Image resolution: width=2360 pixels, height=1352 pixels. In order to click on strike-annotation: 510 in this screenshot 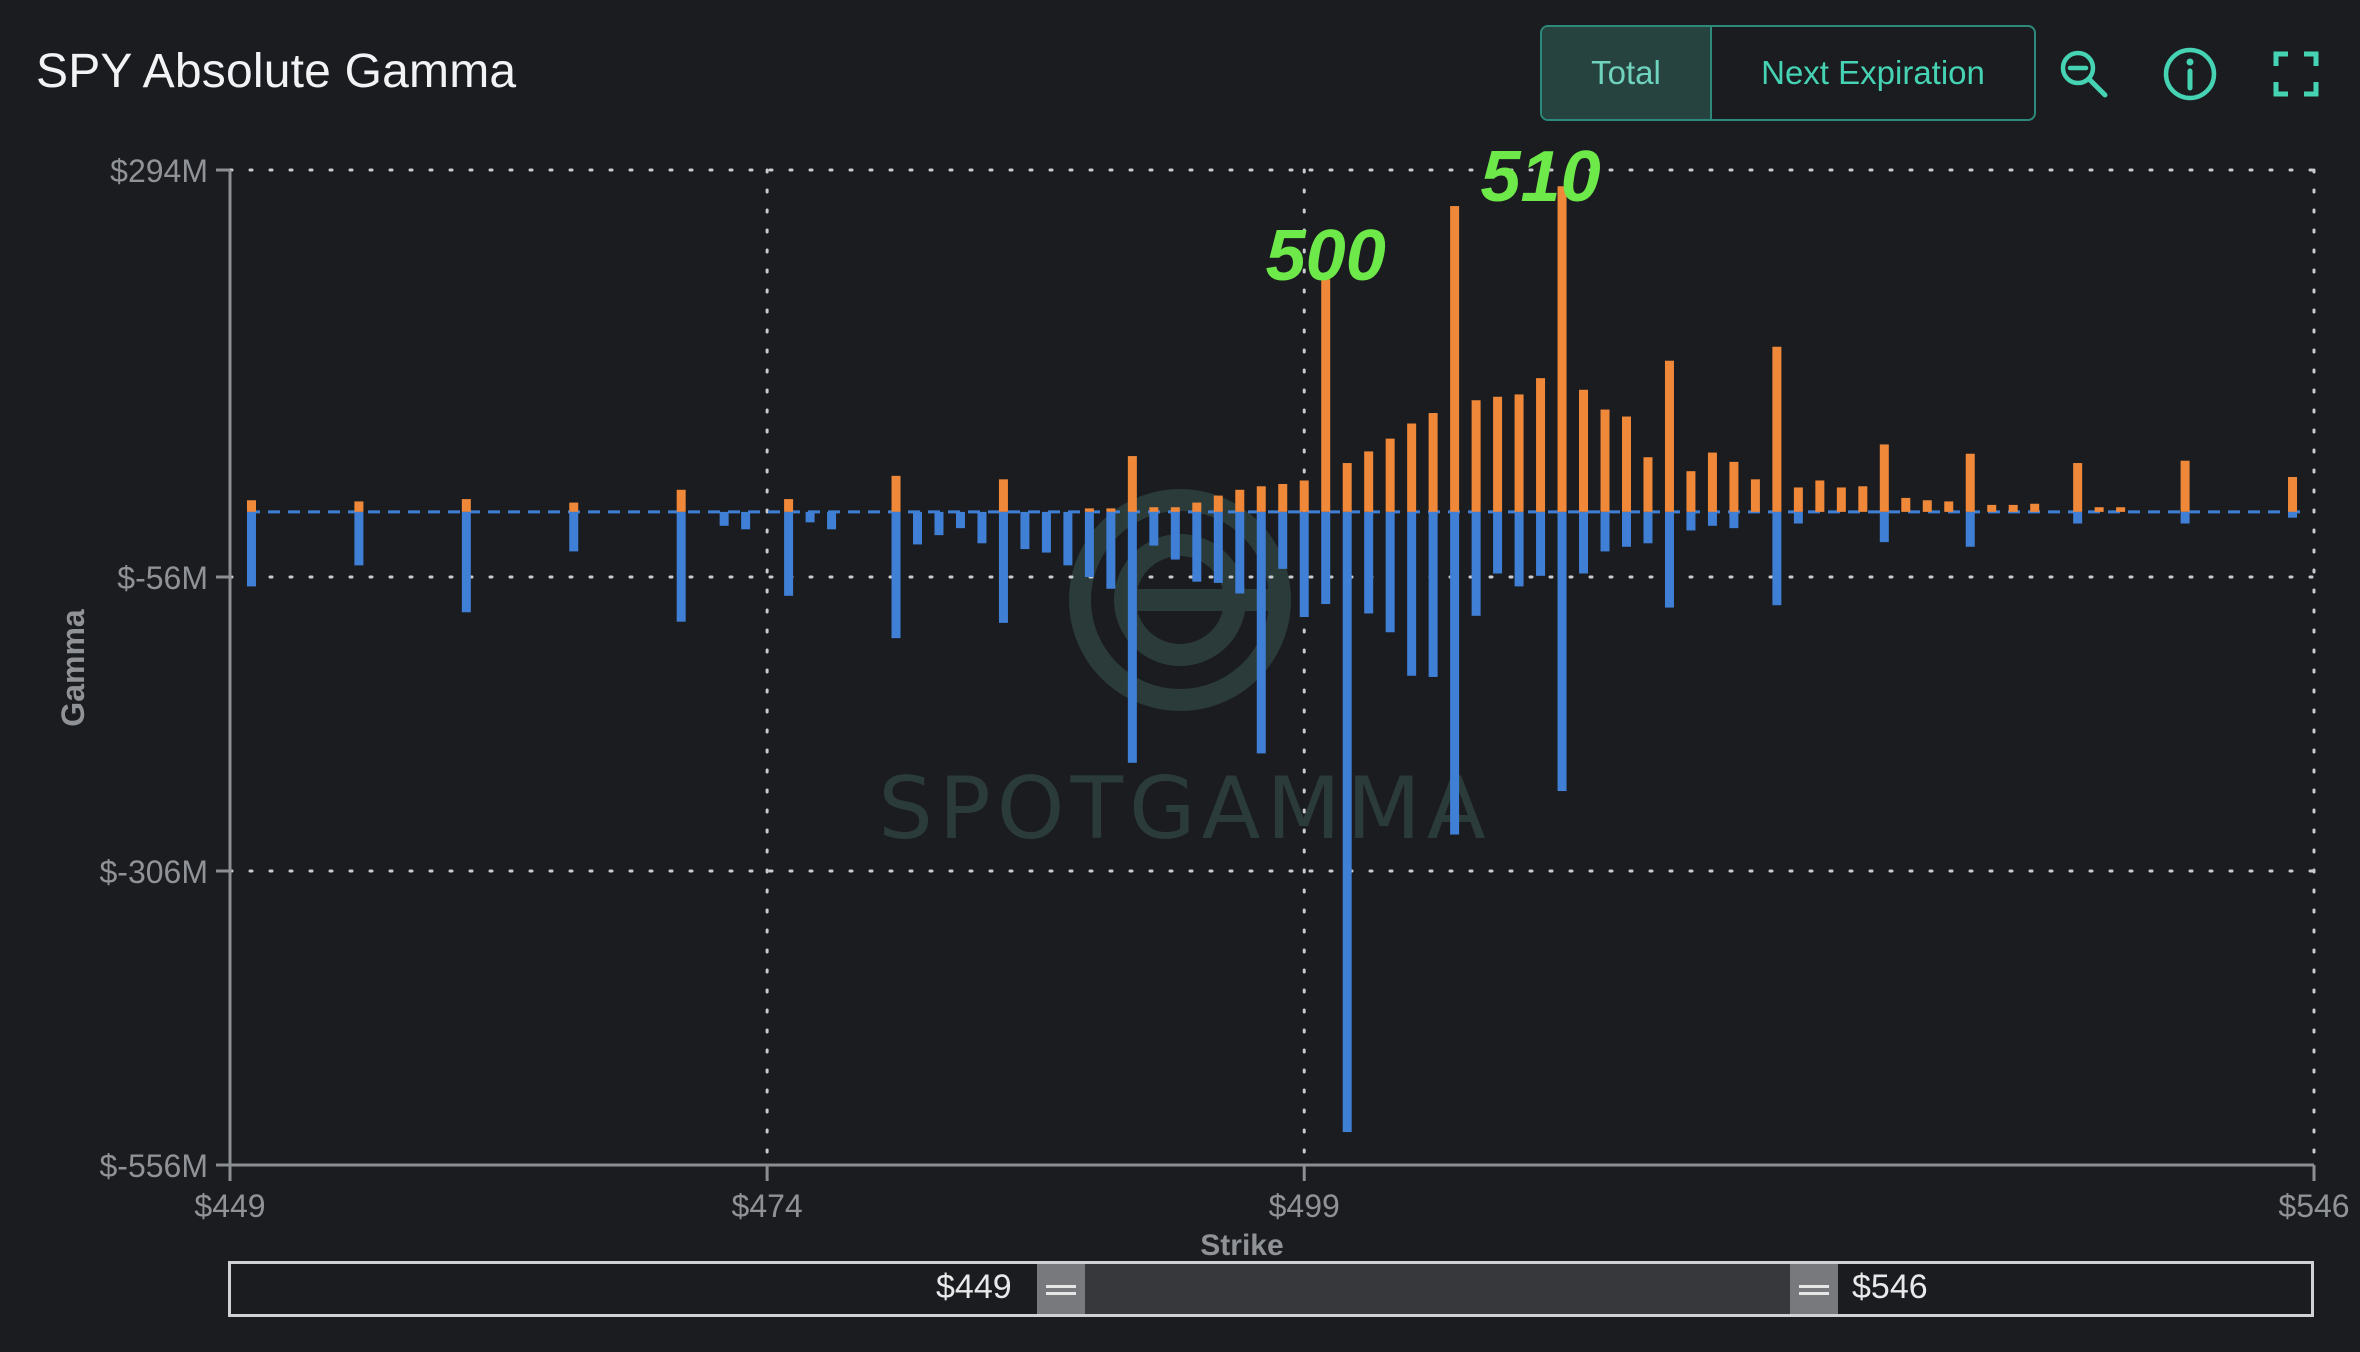, I will do `click(1540, 177)`.